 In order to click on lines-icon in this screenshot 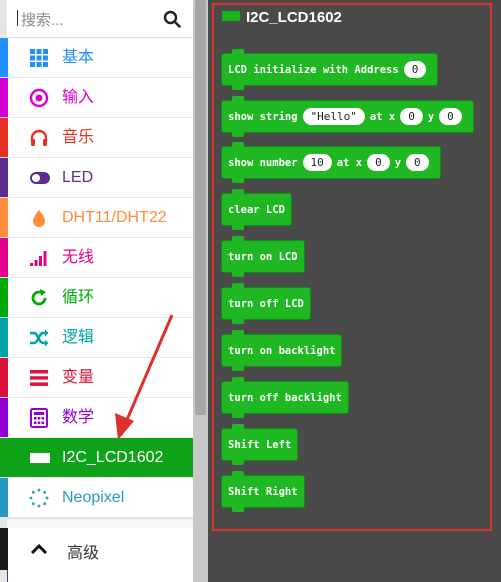, I will do `click(39, 378)`.